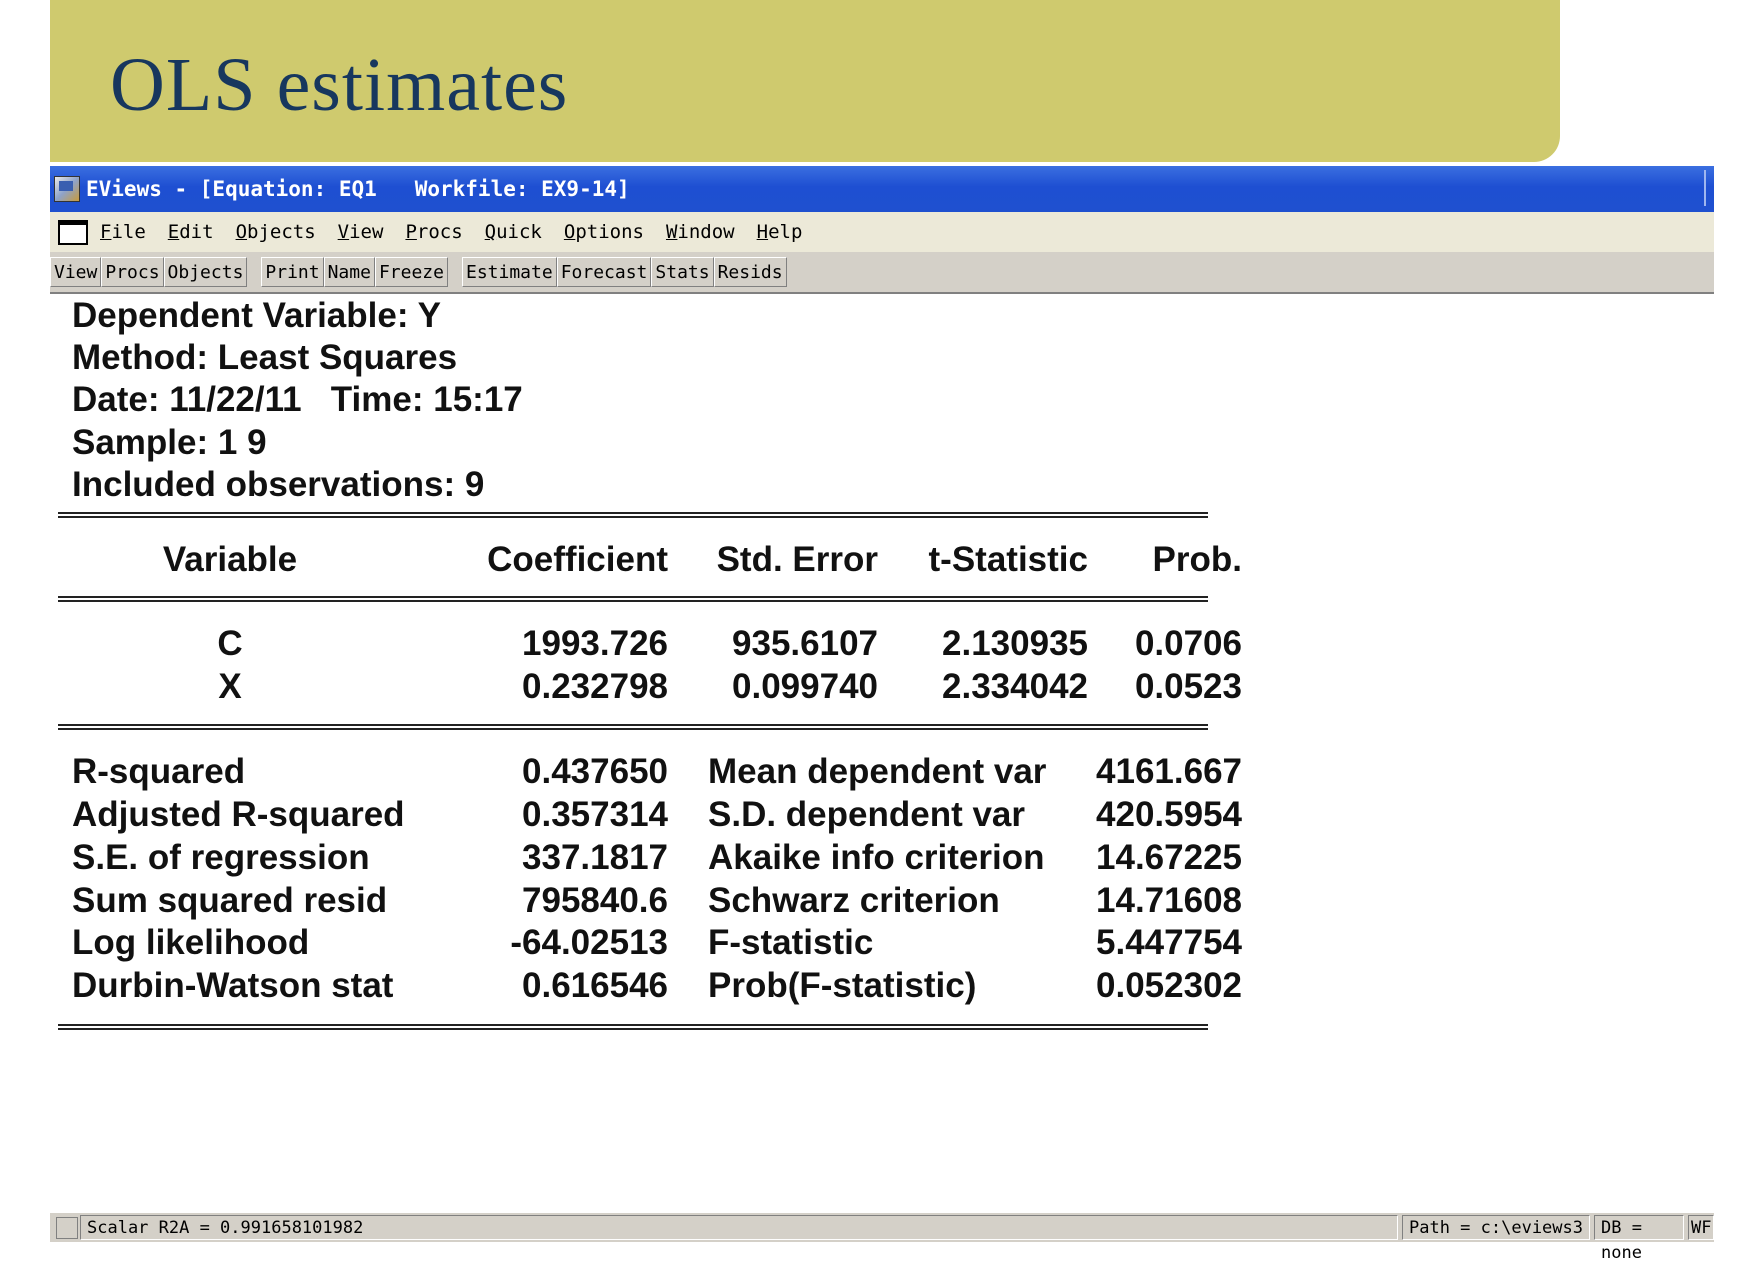  What do you see at coordinates (595, 643) in the screenshot?
I see `coef-row-coefficient: 1993.726` at bounding box center [595, 643].